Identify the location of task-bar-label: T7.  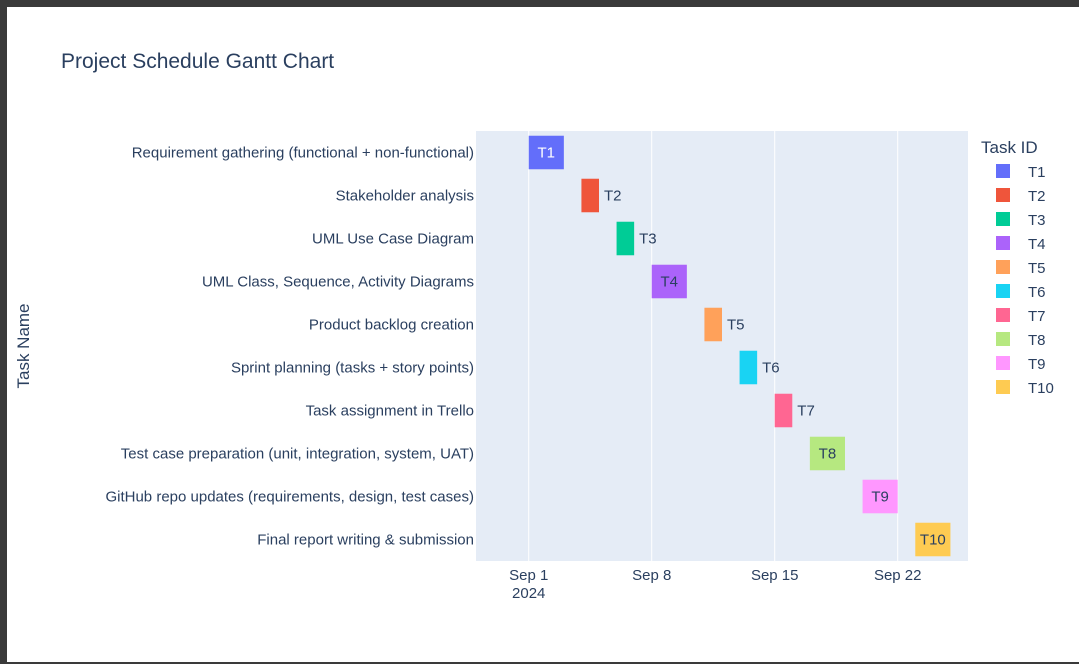
(806, 411).